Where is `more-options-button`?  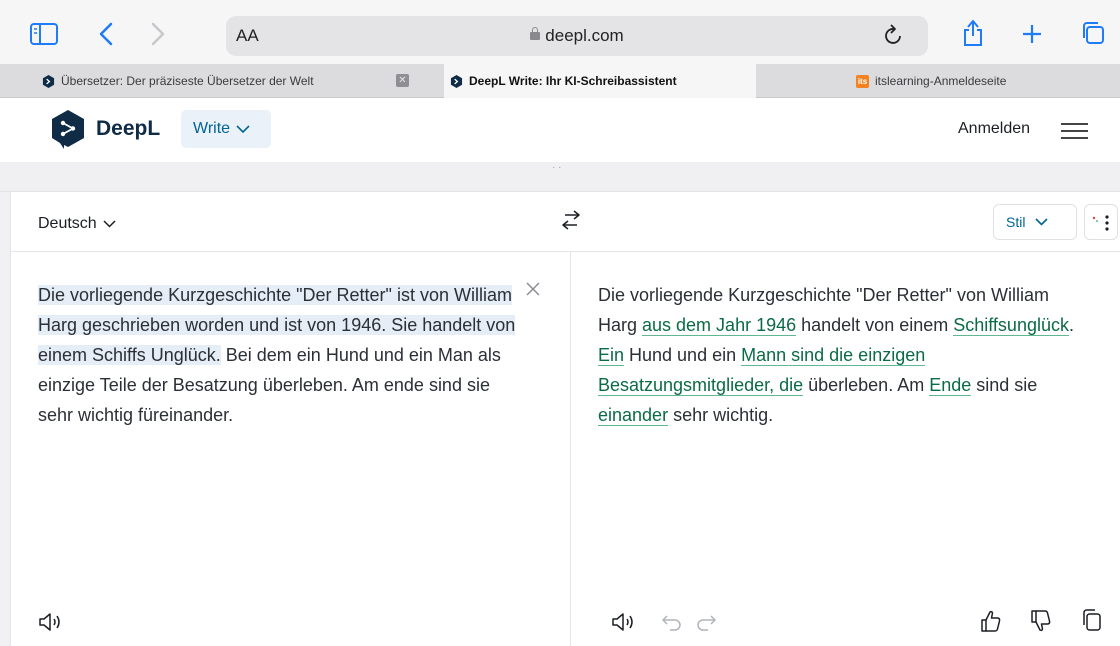 more-options-button is located at coordinates (1101, 222).